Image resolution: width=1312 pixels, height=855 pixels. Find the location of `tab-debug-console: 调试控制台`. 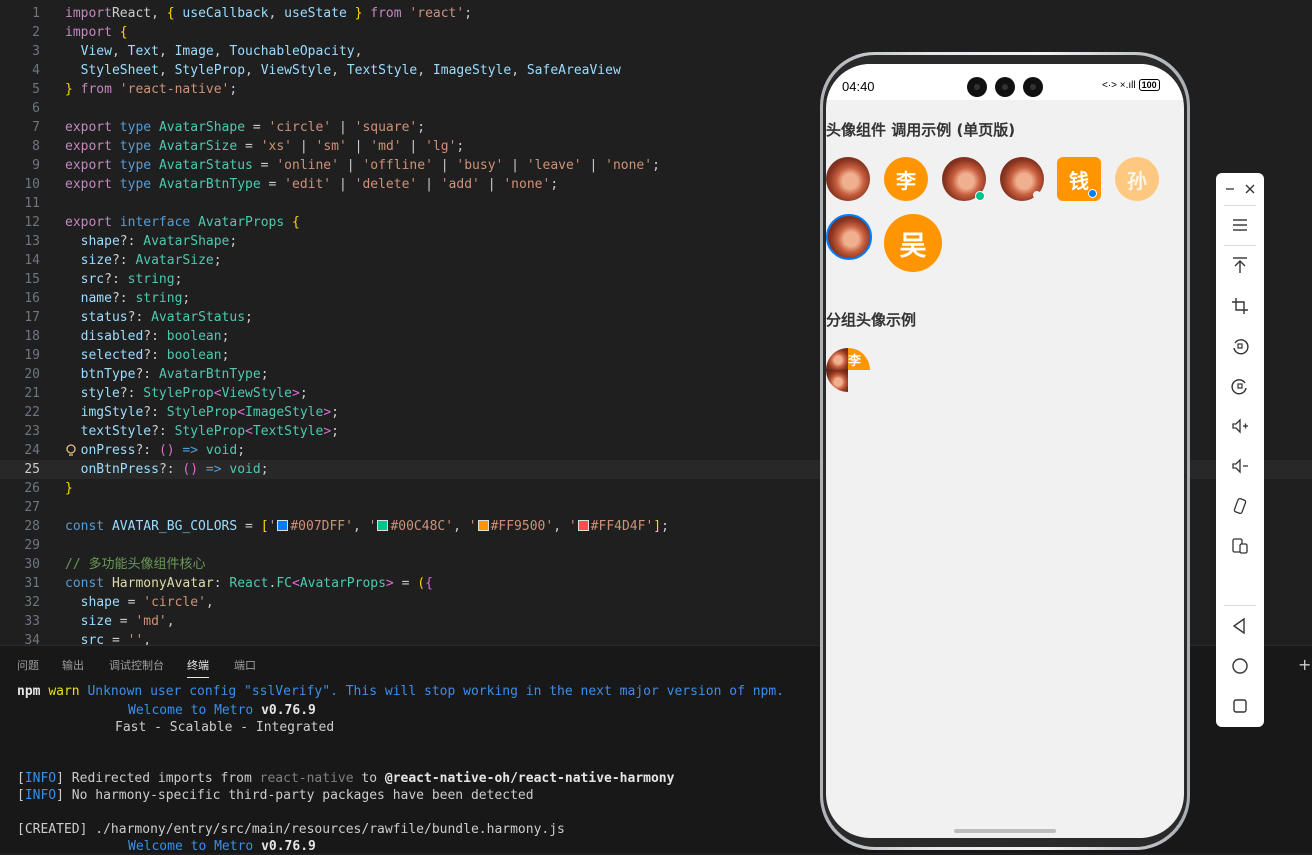

tab-debug-console: 调试控制台 is located at coordinates (136, 665).